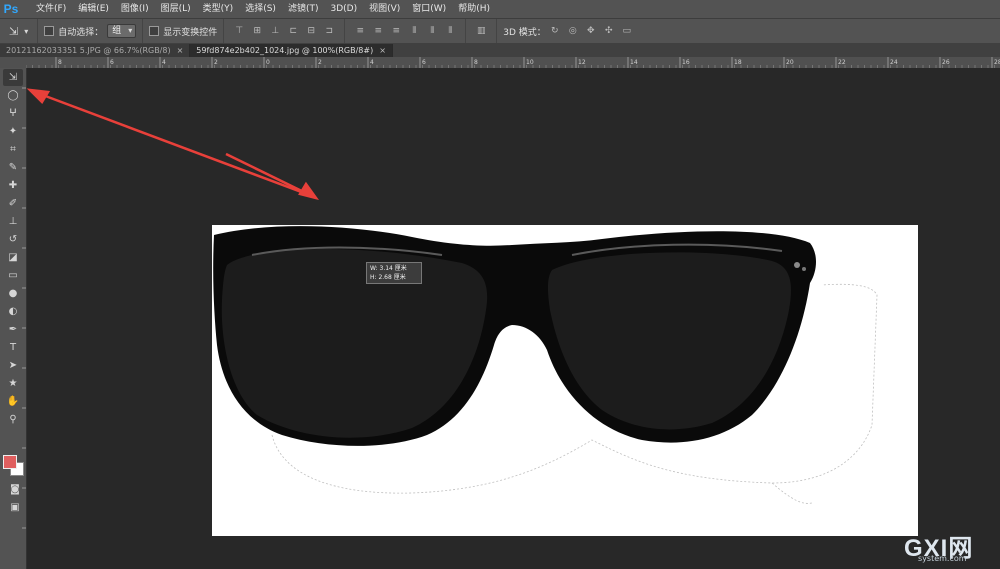 The height and width of the screenshot is (569, 1000). What do you see at coordinates (627, 31) in the screenshot?
I see `3d-camera-icon: ▭` at bounding box center [627, 31].